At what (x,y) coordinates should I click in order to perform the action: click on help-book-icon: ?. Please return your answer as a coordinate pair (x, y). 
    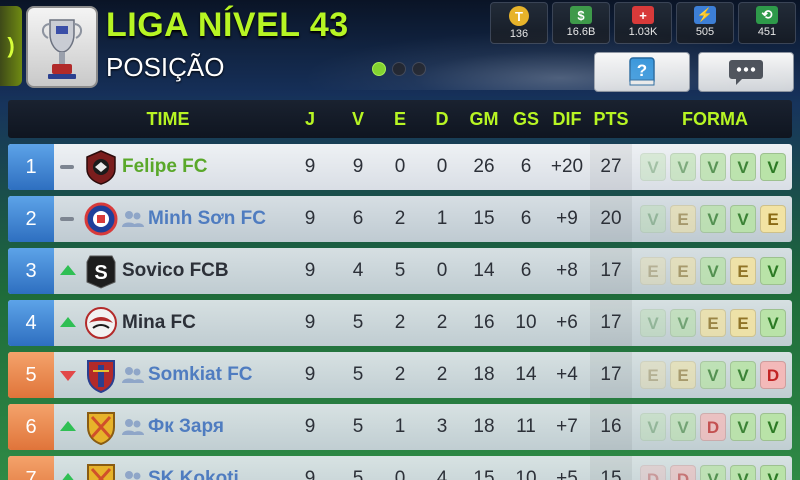
    Looking at the image, I should click on (642, 71).